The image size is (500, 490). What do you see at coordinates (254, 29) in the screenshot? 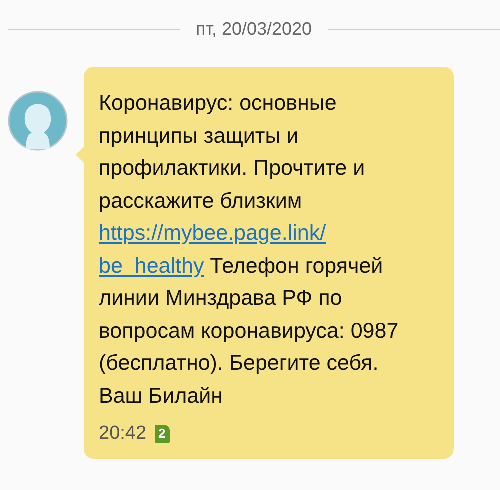
I see `date-separator: пт, 20/03/2020` at bounding box center [254, 29].